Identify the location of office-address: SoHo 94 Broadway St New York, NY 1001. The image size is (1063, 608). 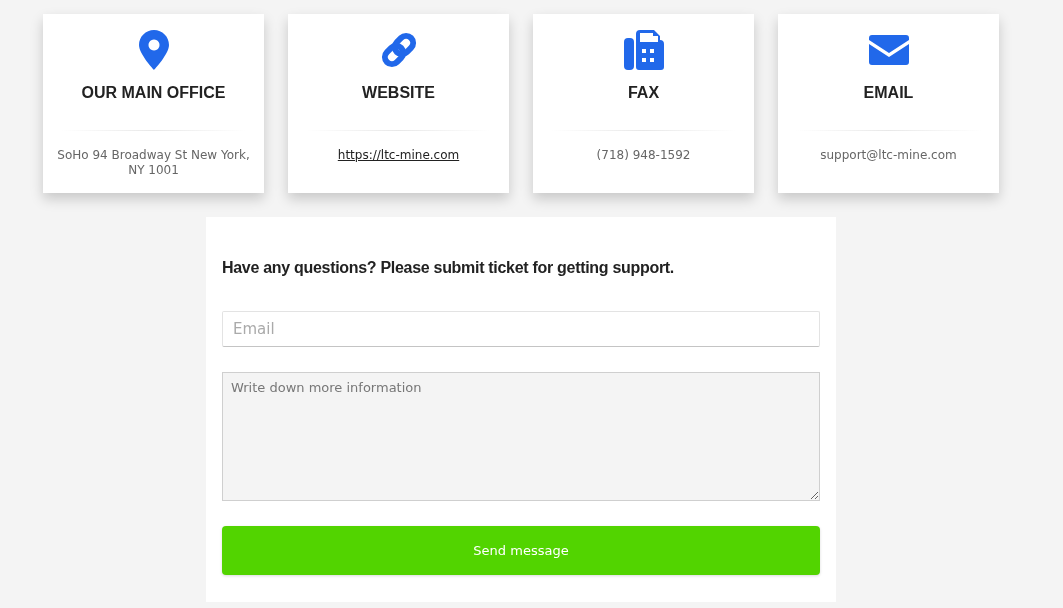
(153, 163).